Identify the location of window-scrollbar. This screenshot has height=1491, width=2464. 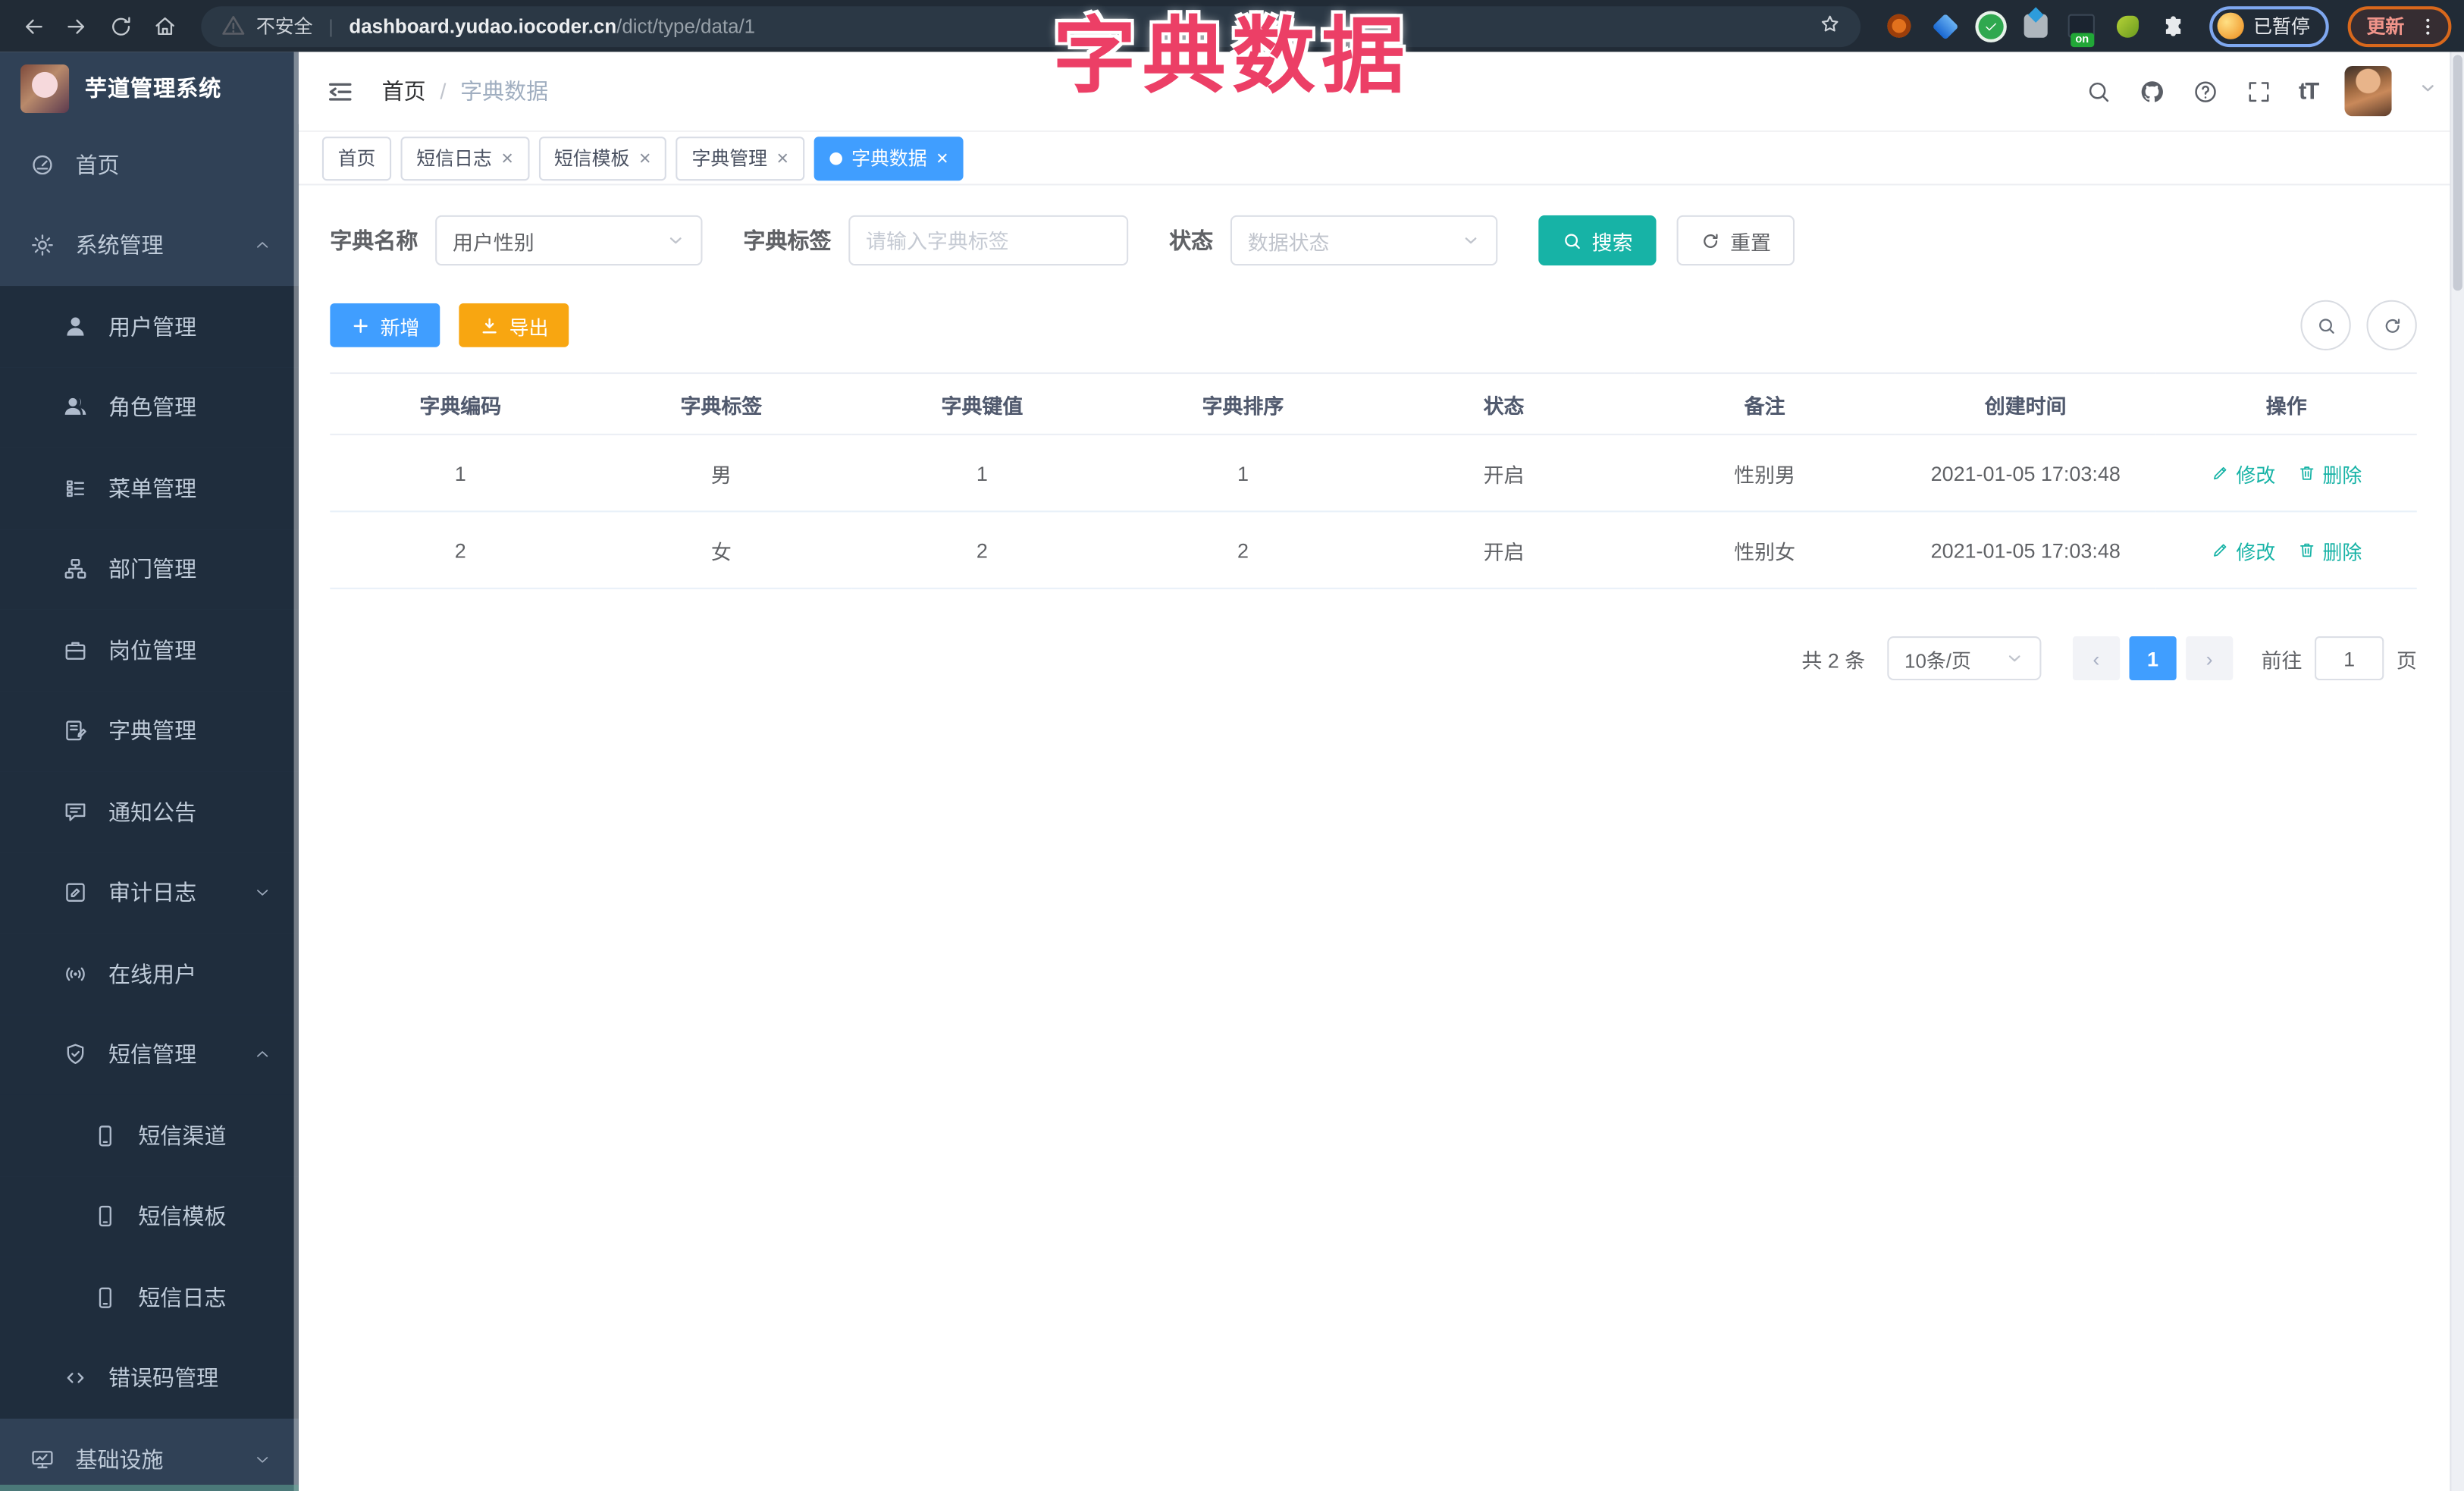
(2457, 771).